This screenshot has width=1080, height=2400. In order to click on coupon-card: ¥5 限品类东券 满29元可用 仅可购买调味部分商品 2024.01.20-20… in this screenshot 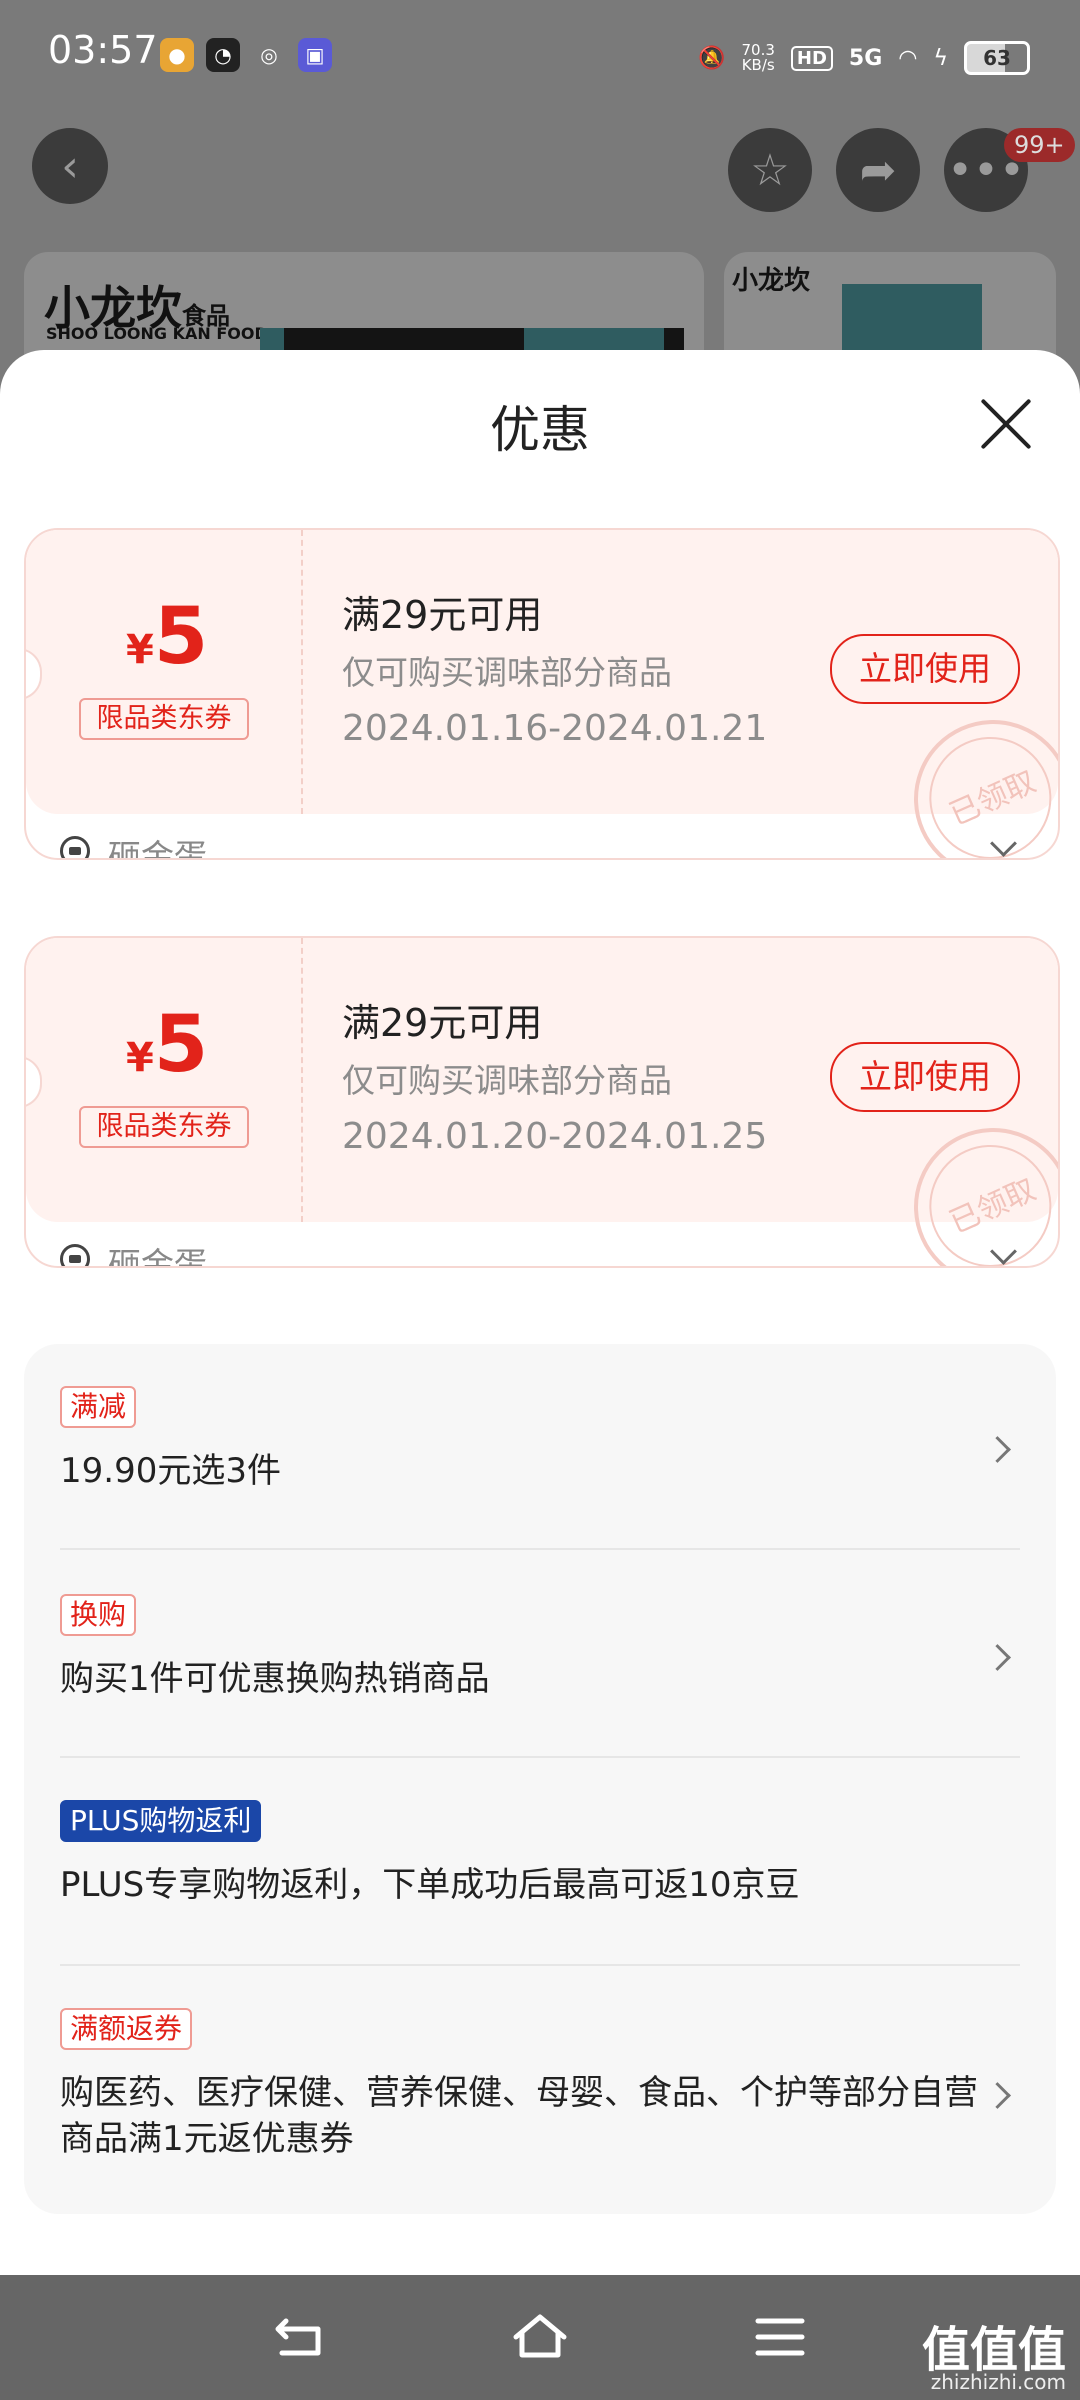, I will do `click(542, 1102)`.